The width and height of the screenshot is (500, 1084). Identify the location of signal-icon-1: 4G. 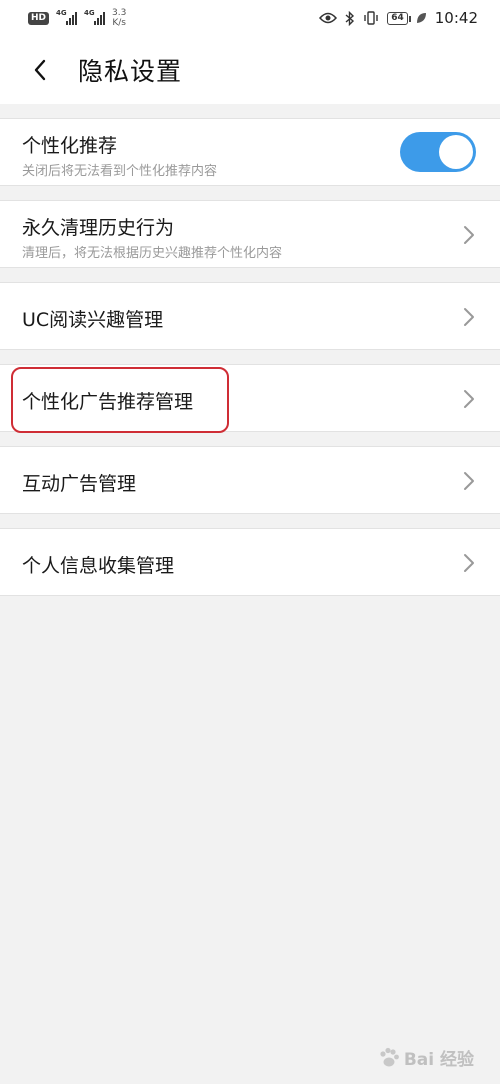
(67, 17).